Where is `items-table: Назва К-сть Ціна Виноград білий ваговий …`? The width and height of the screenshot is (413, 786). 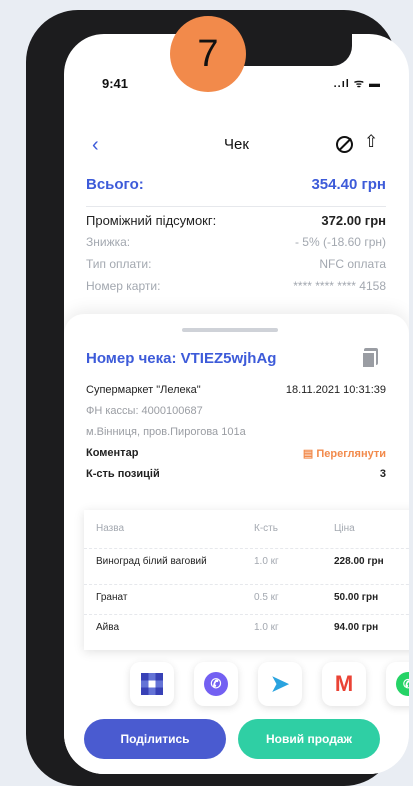 items-table: Назва К-сть Ціна Виноград білий ваговий … is located at coordinates (246, 580).